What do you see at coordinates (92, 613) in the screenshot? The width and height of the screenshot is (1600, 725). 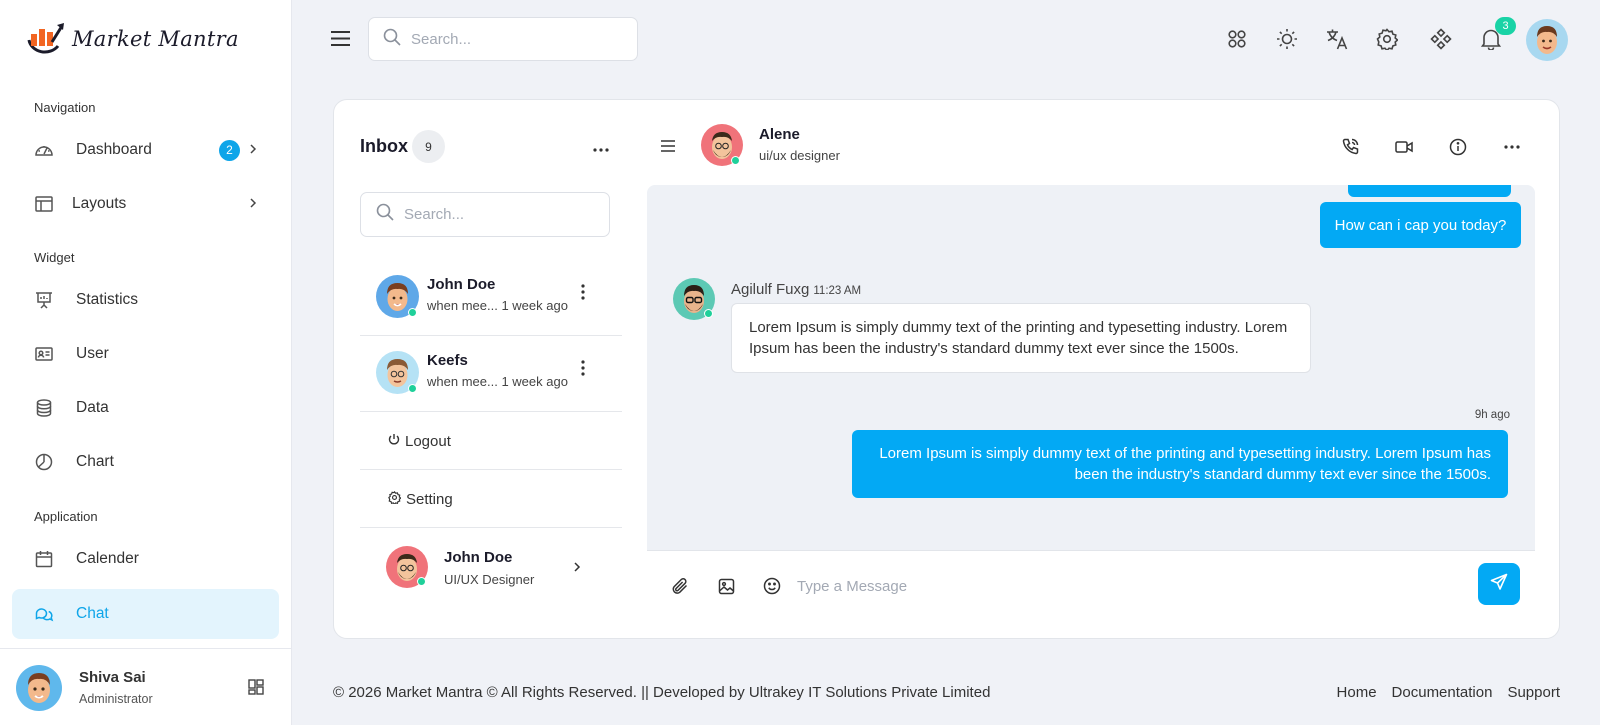 I see `sidebar-item-label: Chat` at bounding box center [92, 613].